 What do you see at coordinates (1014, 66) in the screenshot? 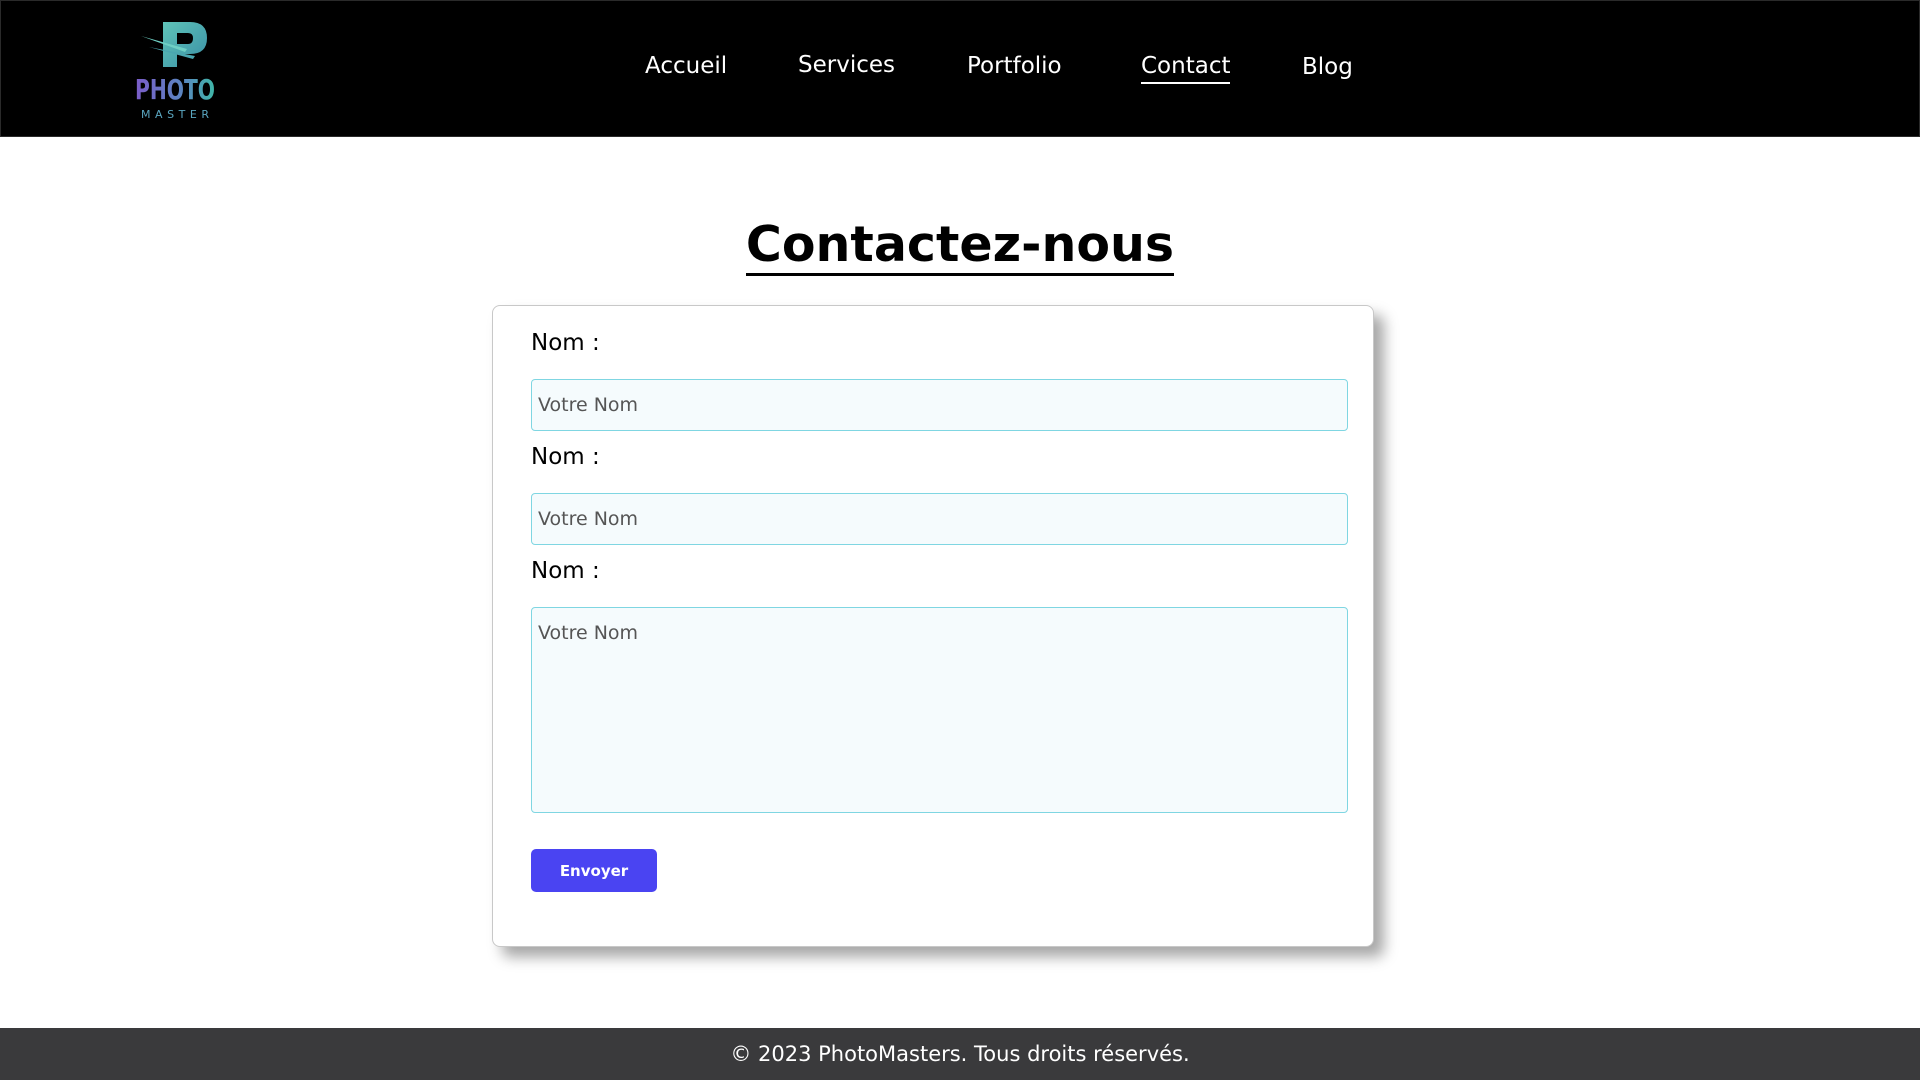
I see `nav-item-portfolio: Portfolio` at bounding box center [1014, 66].